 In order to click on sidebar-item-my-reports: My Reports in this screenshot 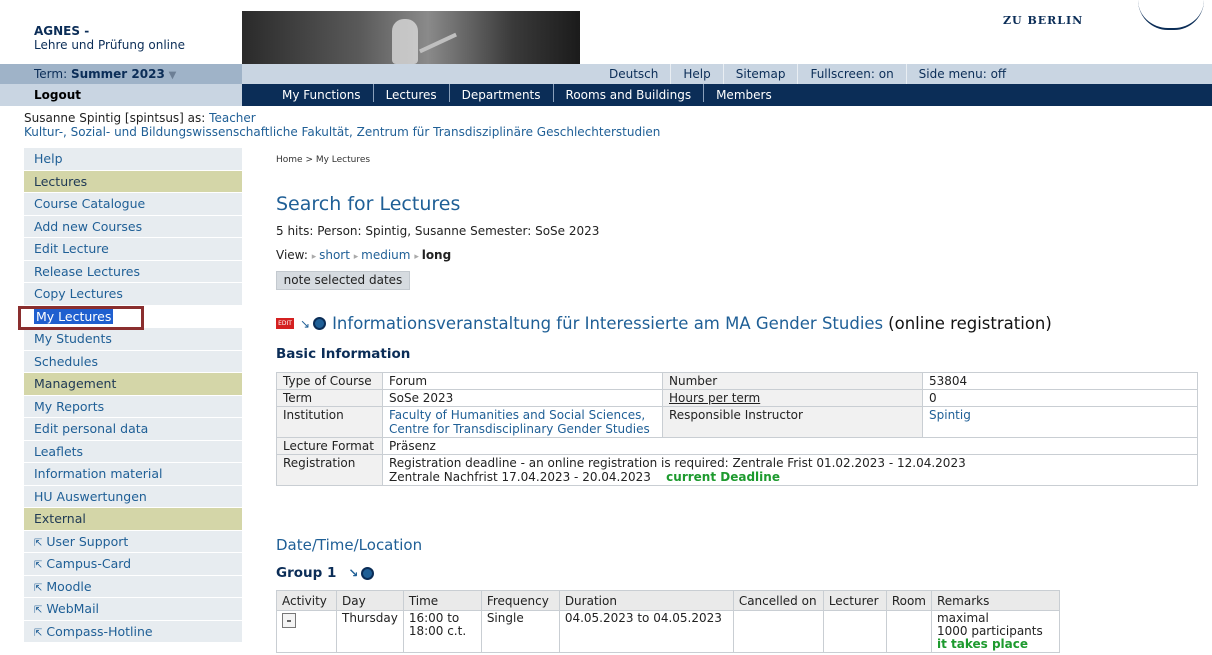, I will do `click(133, 406)`.